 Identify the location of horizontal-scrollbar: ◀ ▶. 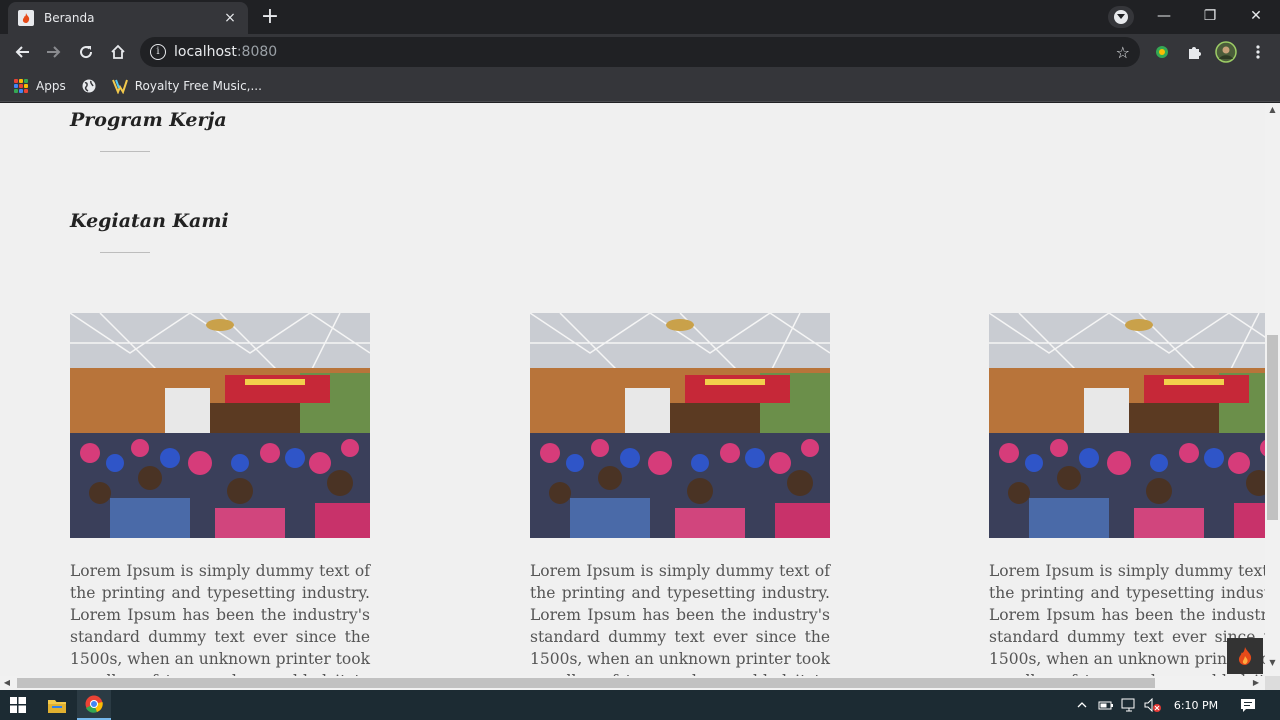
(632, 683).